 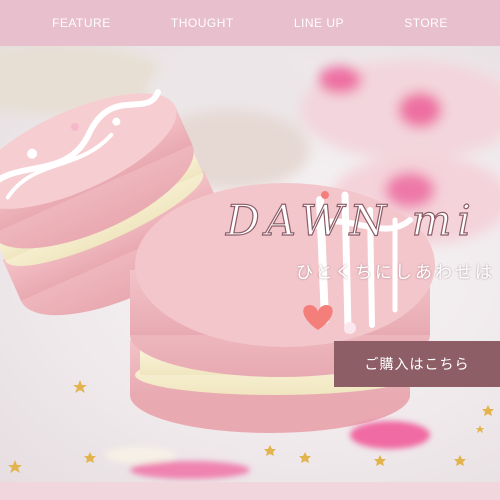 I want to click on nav-item-feature: FEATURE, so click(x=81, y=23).